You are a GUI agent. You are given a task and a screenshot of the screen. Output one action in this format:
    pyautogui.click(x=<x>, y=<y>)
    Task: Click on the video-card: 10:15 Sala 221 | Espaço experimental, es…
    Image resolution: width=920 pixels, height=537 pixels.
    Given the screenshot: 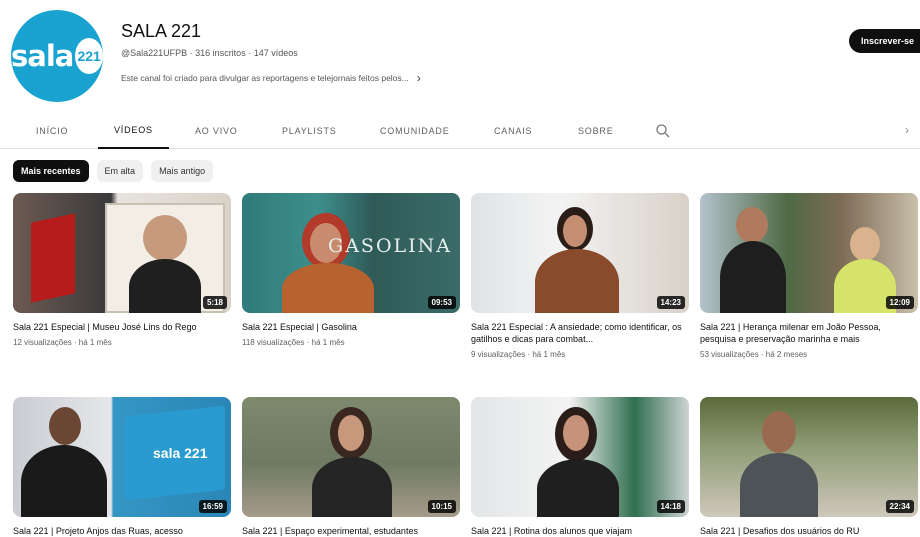 What is the action you would take?
    pyautogui.click(x=351, y=467)
    